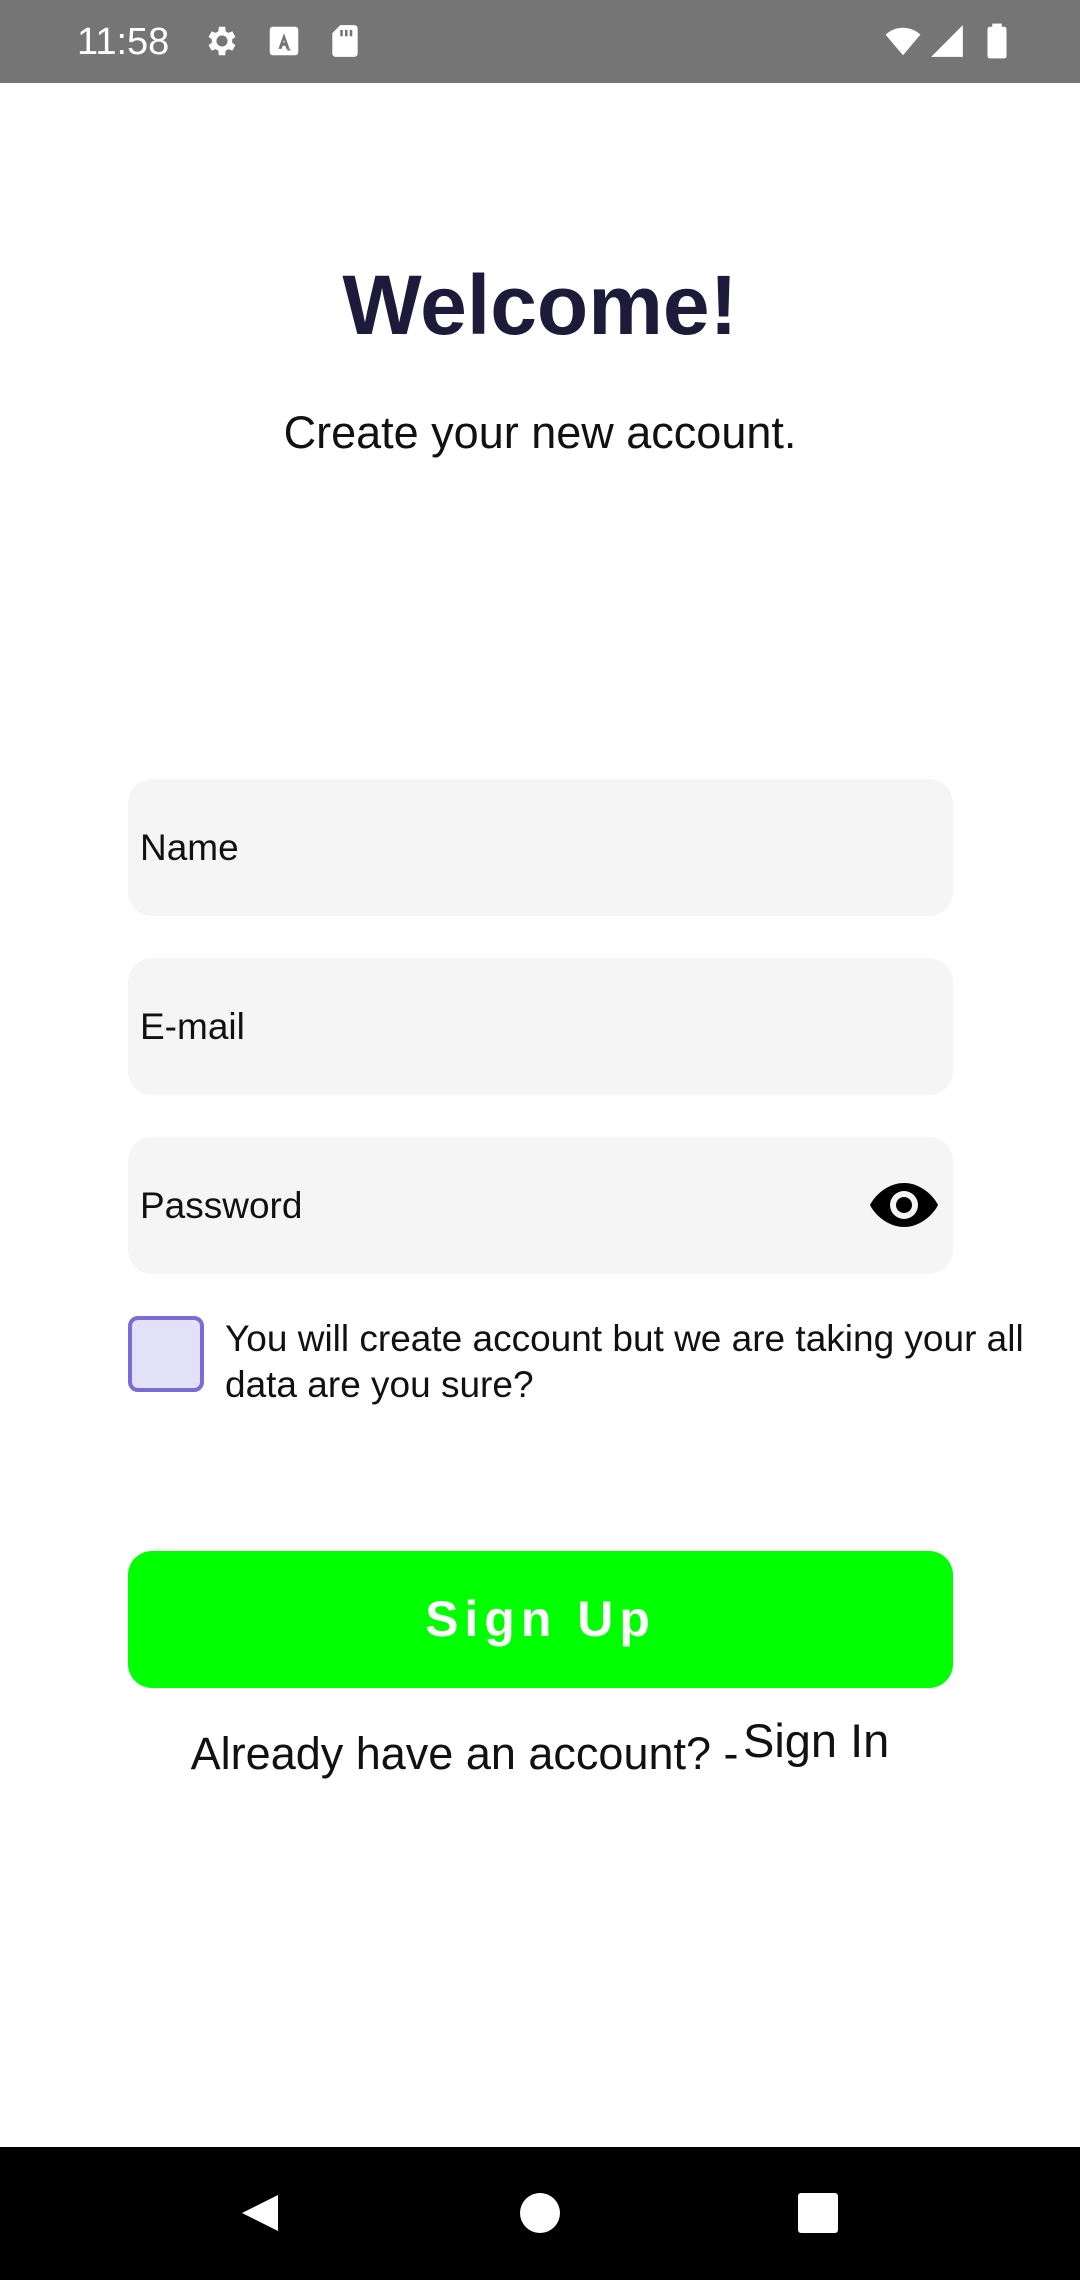 This screenshot has height=2280, width=1080. What do you see at coordinates (540, 41) in the screenshot?
I see `status-bar: 11:58` at bounding box center [540, 41].